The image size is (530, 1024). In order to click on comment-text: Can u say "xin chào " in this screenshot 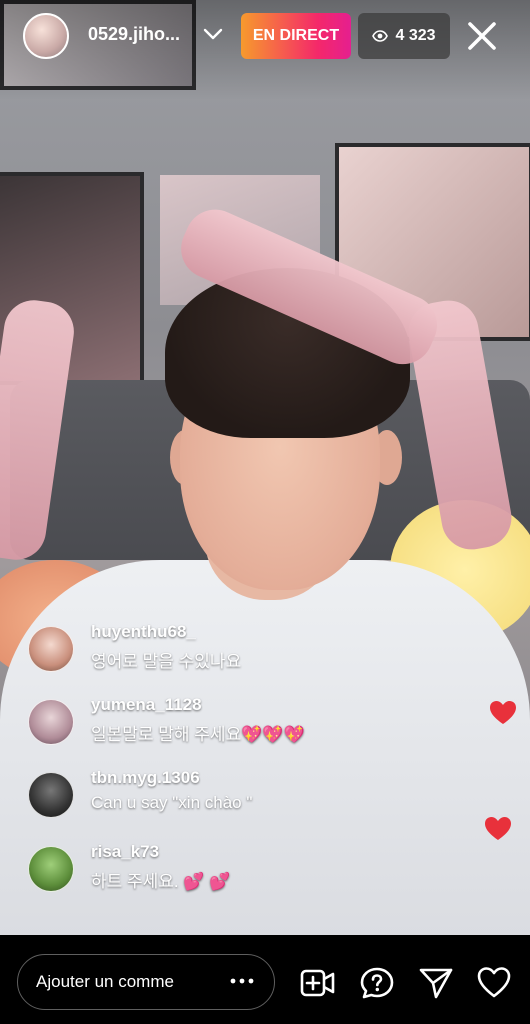, I will do `click(172, 802)`.